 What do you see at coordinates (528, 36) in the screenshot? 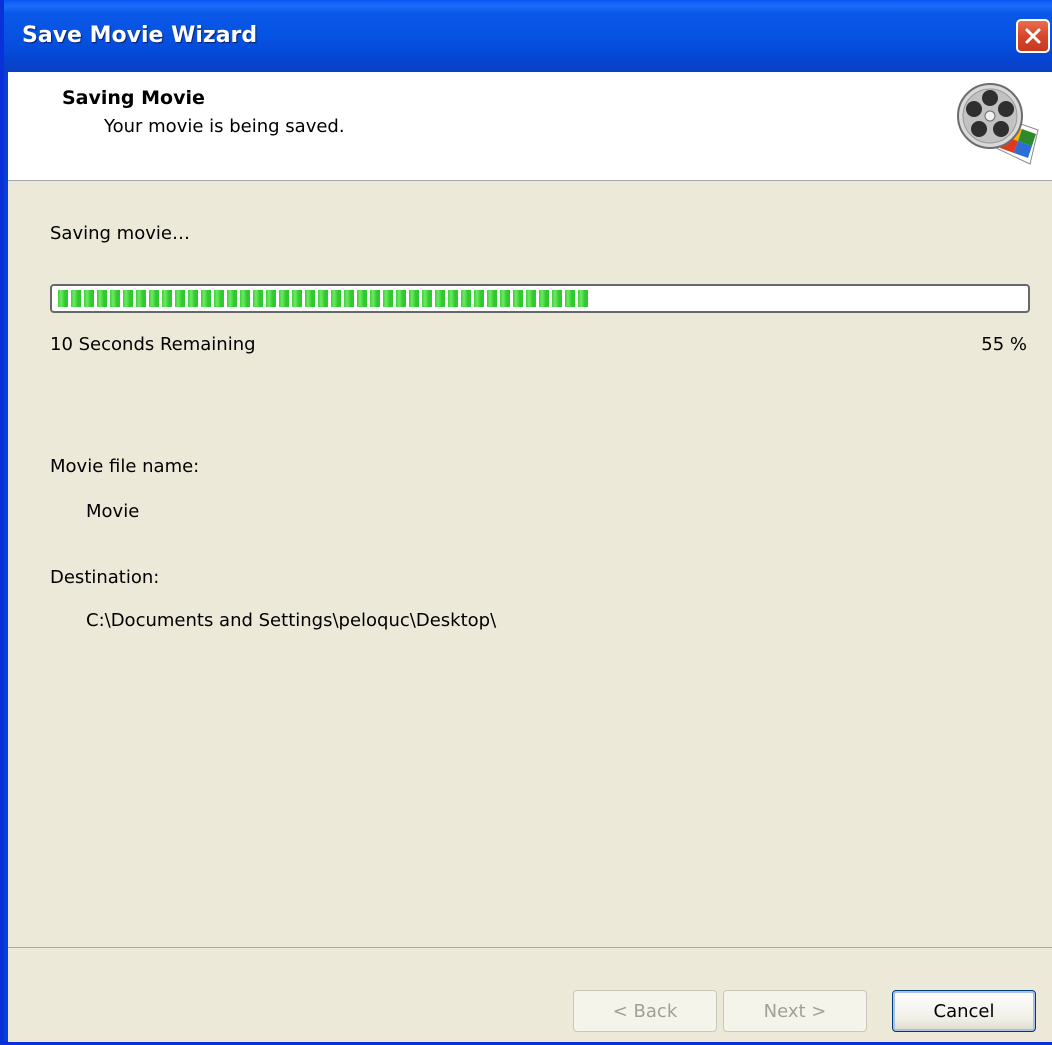
I see `title-bar: Save Movie Wizard` at bounding box center [528, 36].